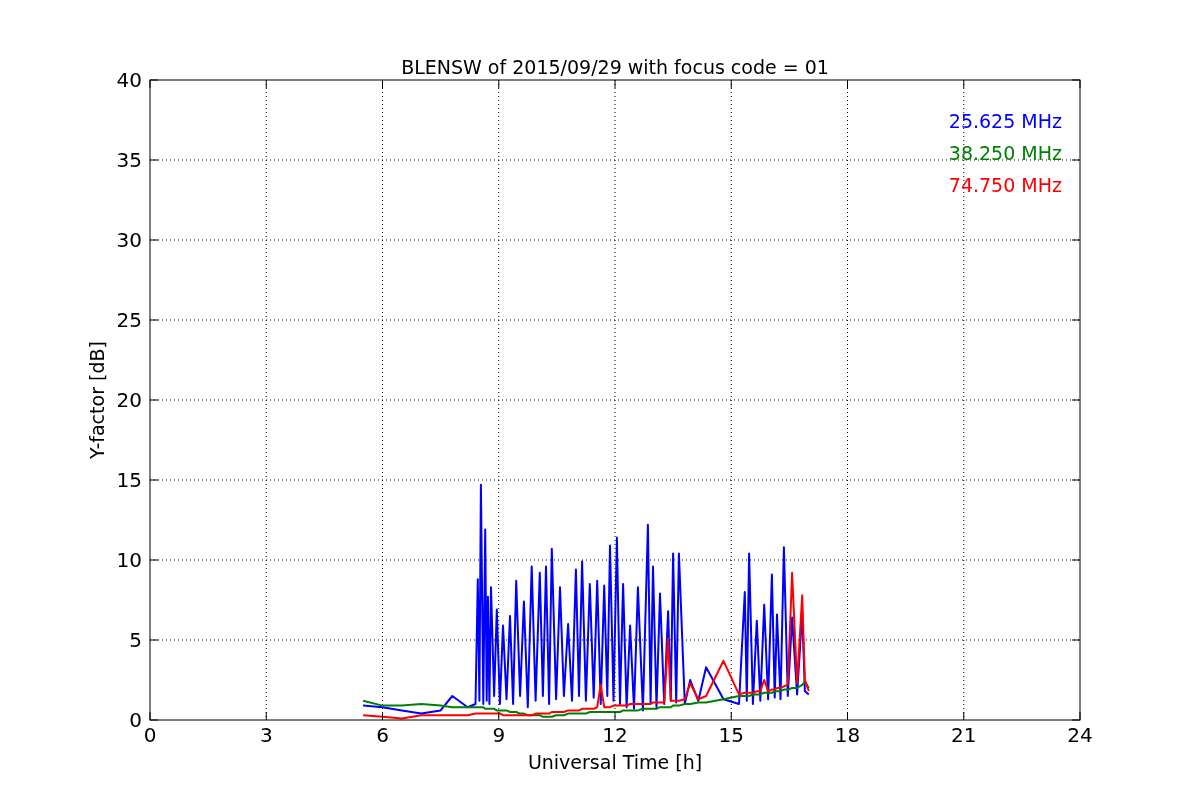  What do you see at coordinates (964, 735) in the screenshot?
I see `x-tick-label: 21` at bounding box center [964, 735].